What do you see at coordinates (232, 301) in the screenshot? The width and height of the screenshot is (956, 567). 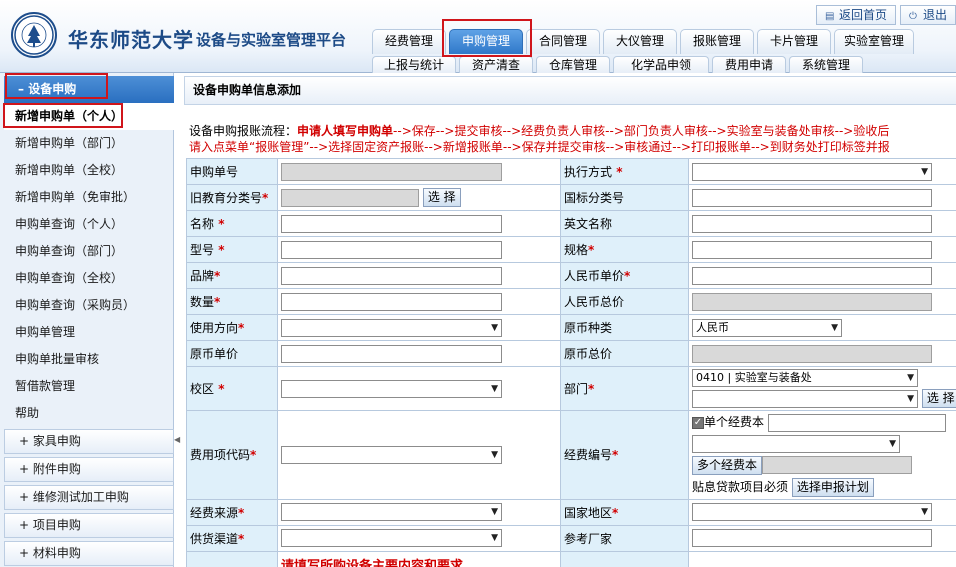 I see `label-quantity: 数量*` at bounding box center [232, 301].